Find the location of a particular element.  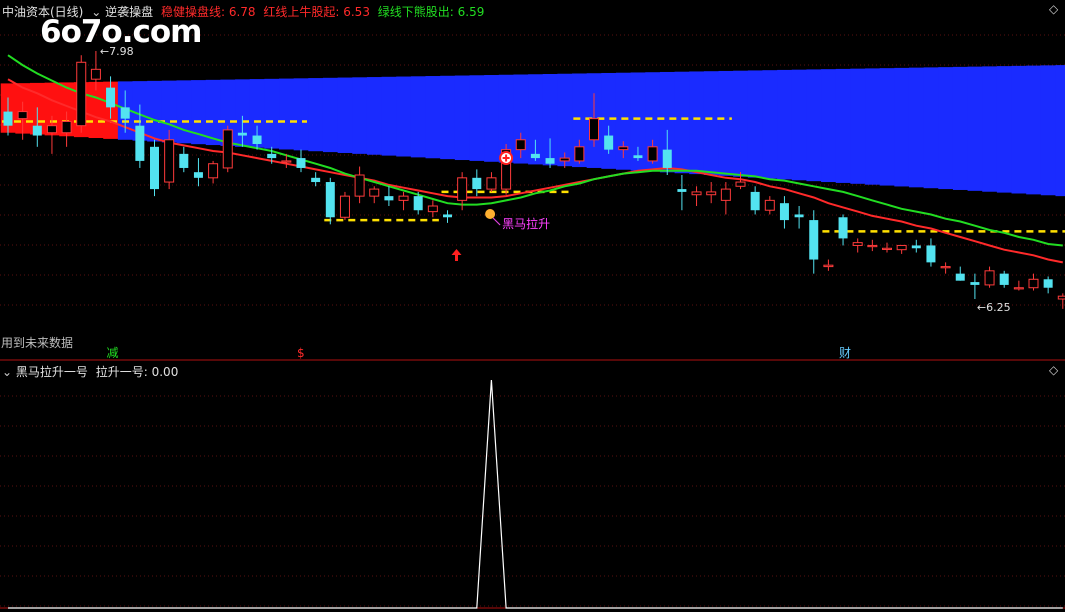

low-price-label: ←6.25 is located at coordinates (994, 307).